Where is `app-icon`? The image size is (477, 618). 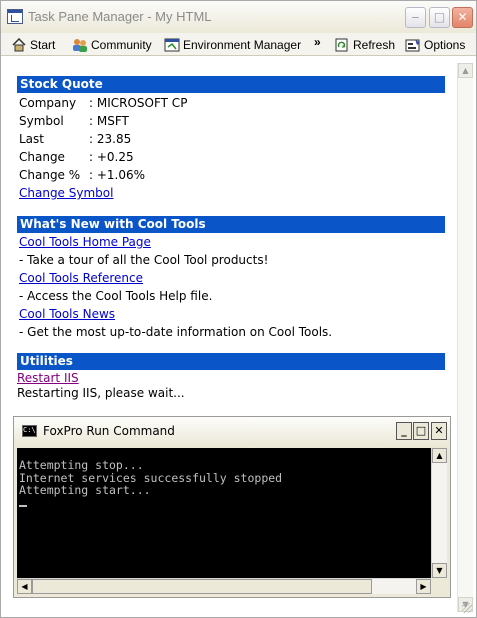 app-icon is located at coordinates (15, 16).